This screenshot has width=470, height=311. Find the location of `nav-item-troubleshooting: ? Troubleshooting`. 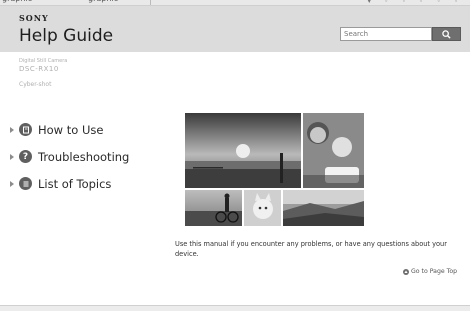

nav-item-troubleshooting: ? Troubleshooting is located at coordinates (69, 156).